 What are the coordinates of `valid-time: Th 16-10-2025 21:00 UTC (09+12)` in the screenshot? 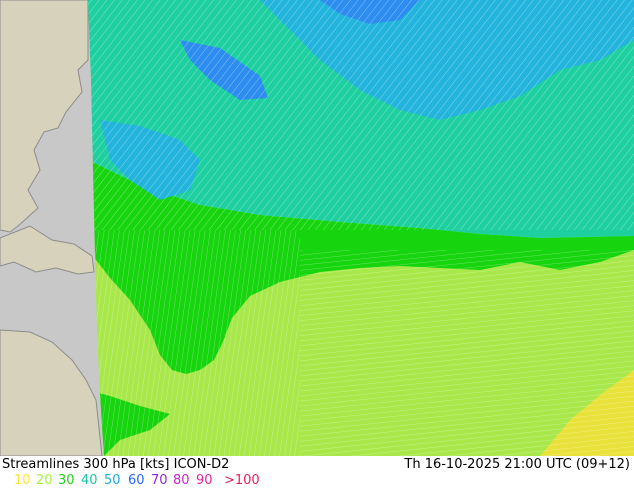 It's located at (517, 464).